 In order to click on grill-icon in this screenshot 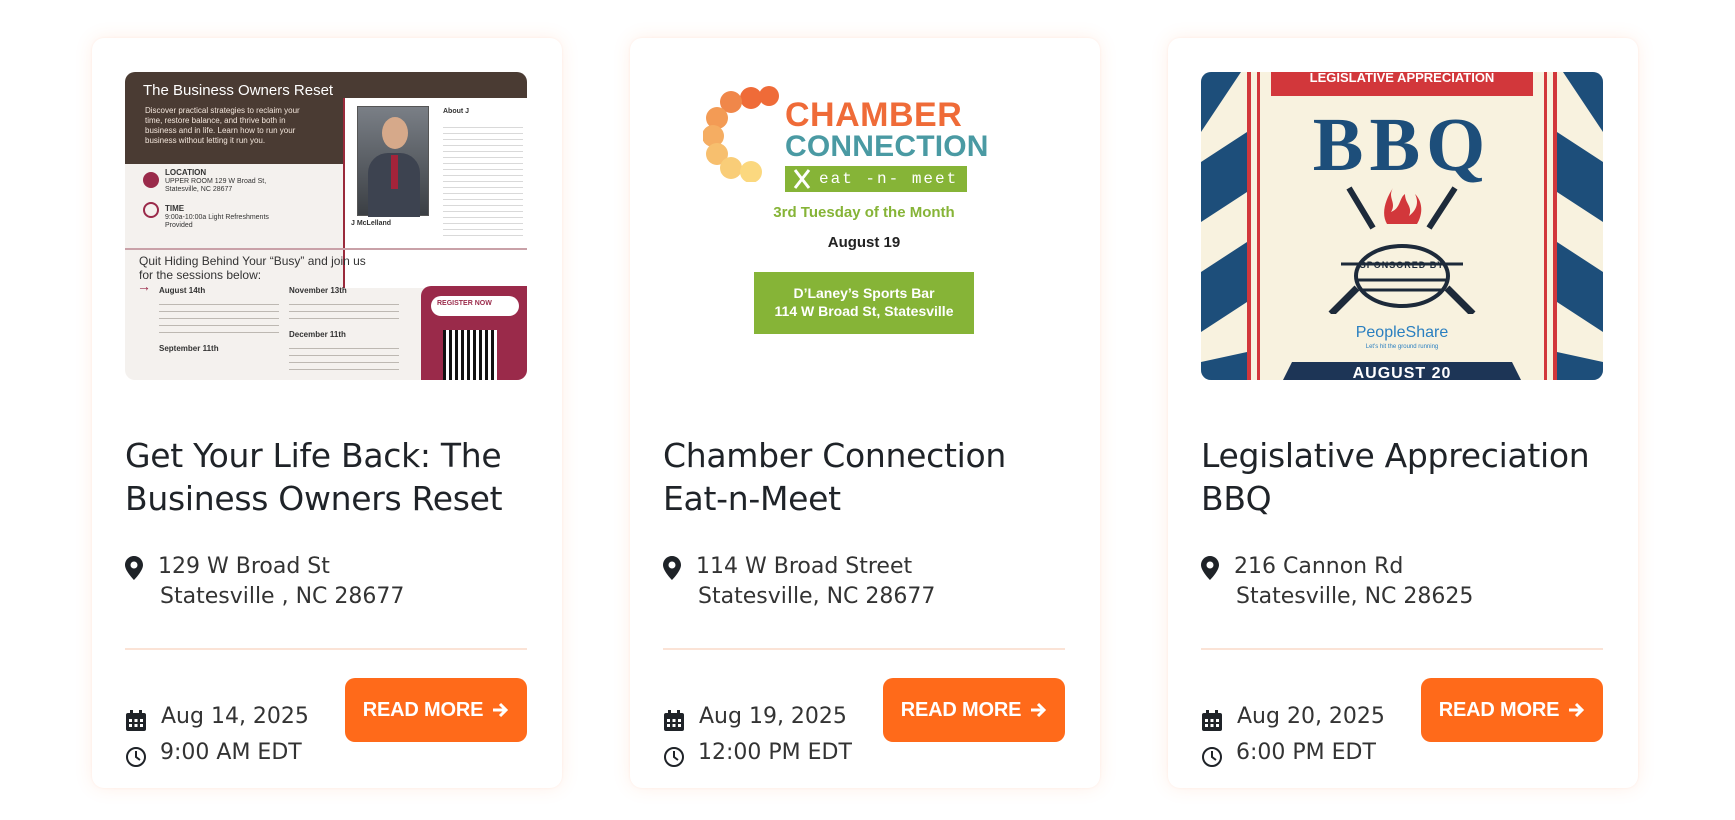, I will do `click(1402, 250)`.